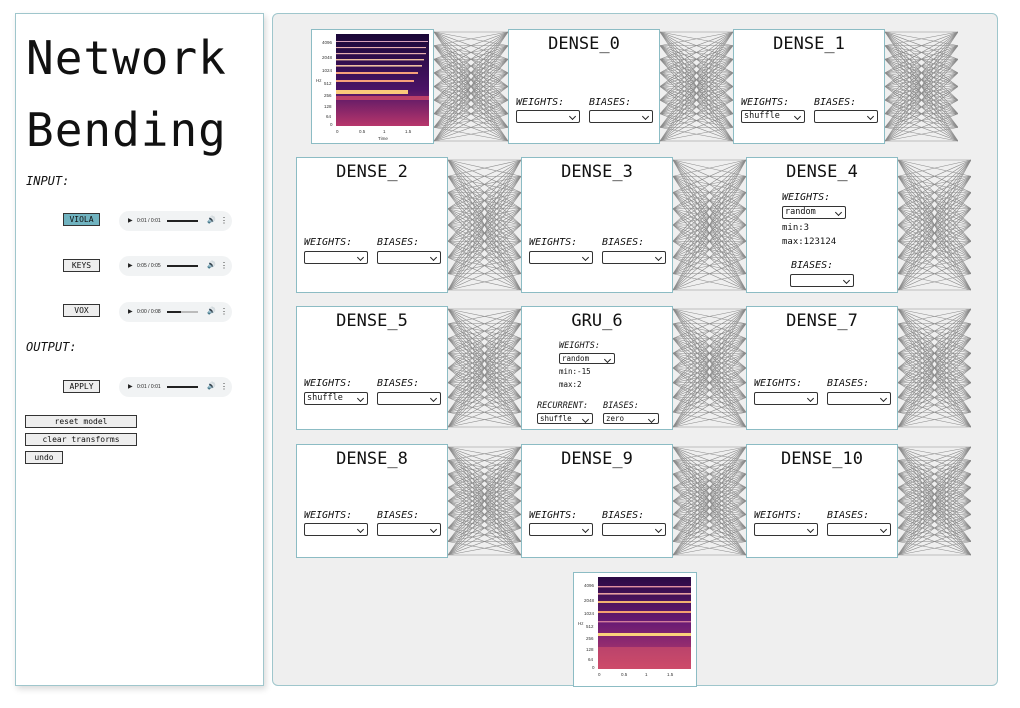 The width and height of the screenshot is (1020, 708). What do you see at coordinates (565, 418) in the screenshot?
I see `recurrent-select: shuffle` at bounding box center [565, 418].